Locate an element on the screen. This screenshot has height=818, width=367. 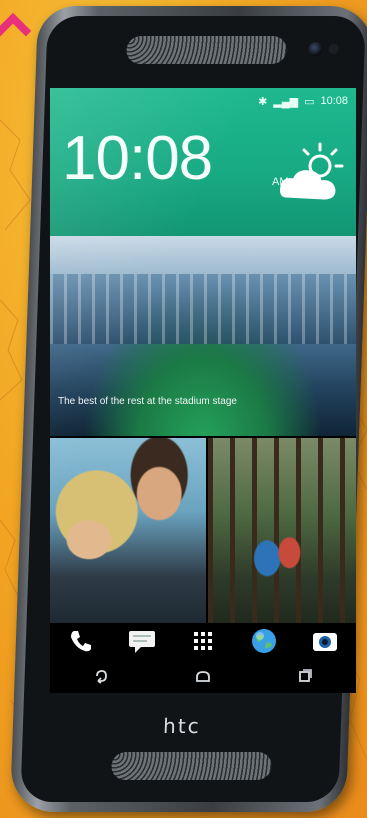
browser-app-button is located at coordinates (264, 641).